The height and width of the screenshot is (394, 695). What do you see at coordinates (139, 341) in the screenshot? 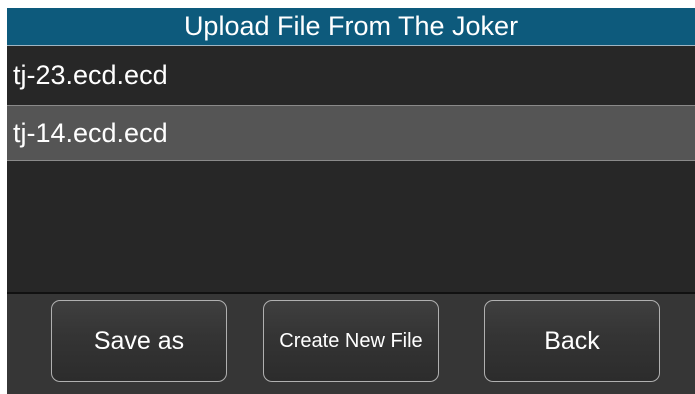
I see `save-as-button: Save as` at bounding box center [139, 341].